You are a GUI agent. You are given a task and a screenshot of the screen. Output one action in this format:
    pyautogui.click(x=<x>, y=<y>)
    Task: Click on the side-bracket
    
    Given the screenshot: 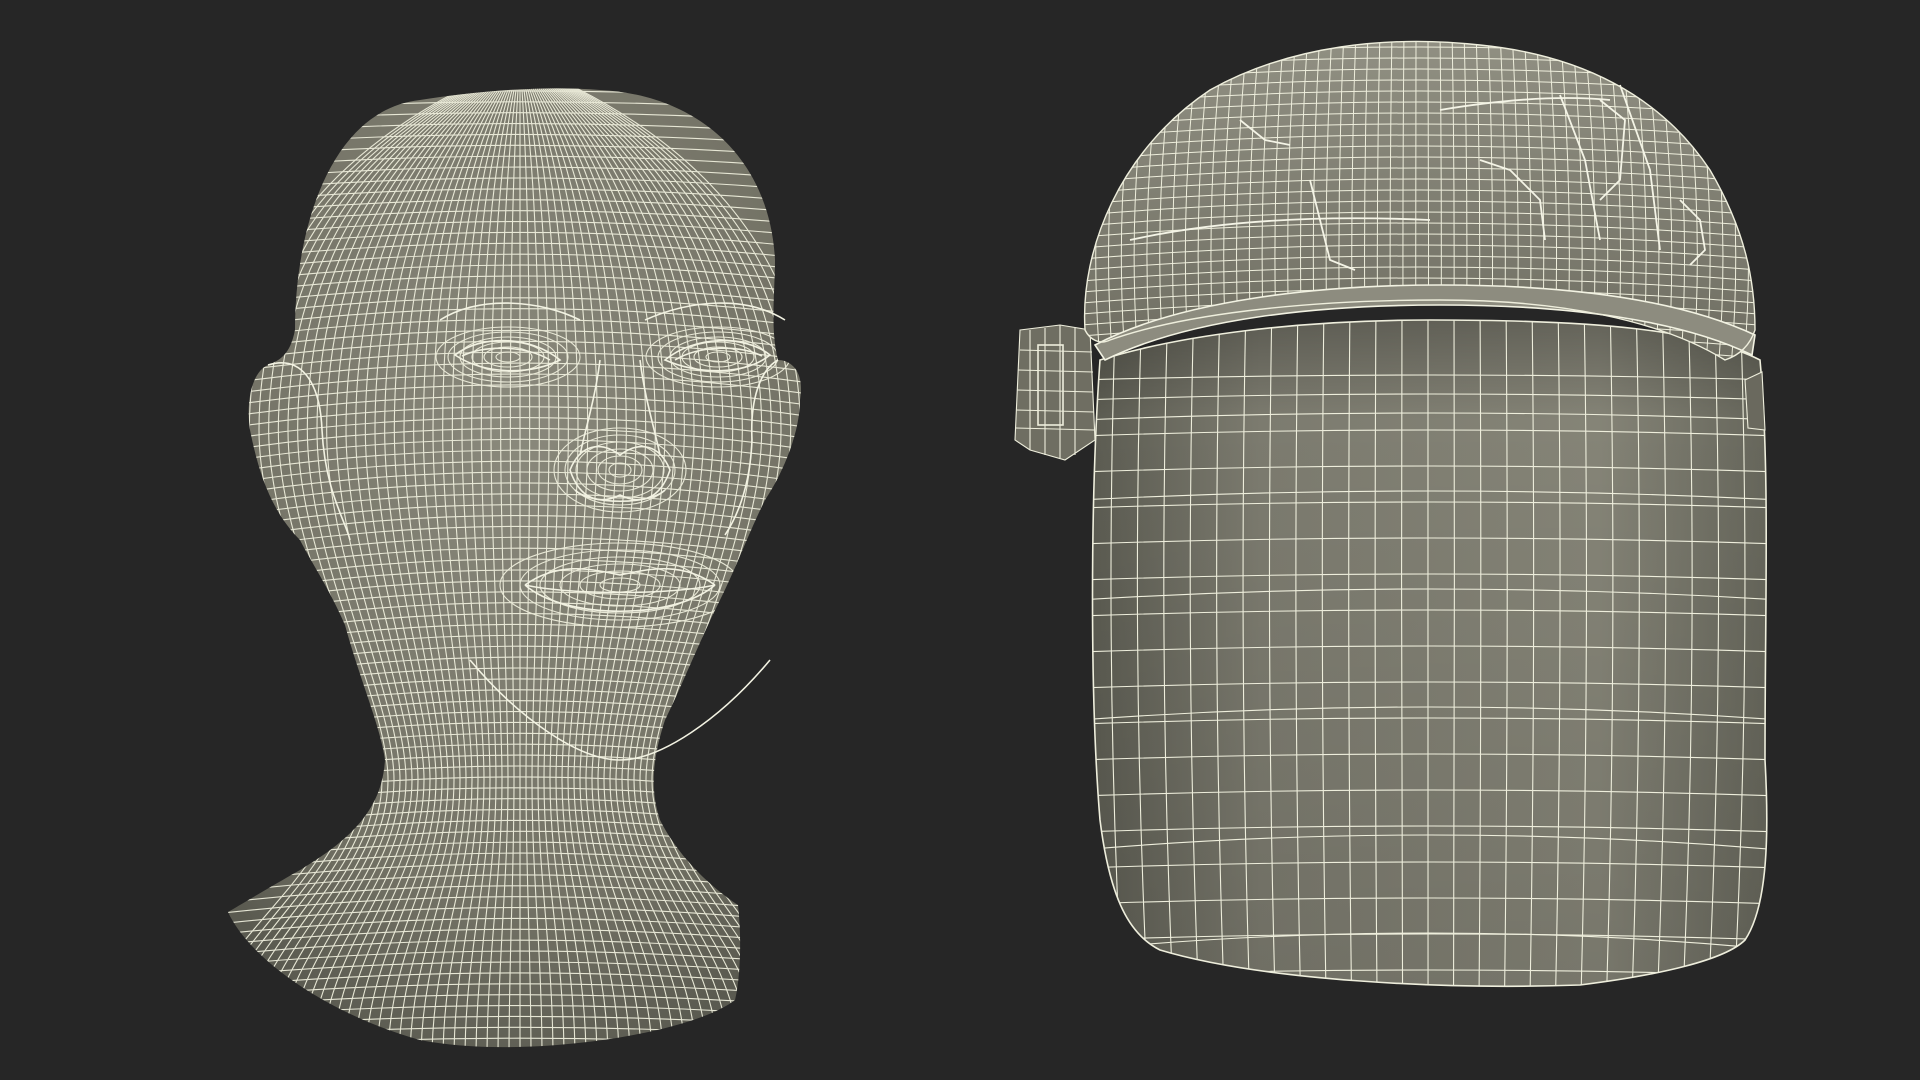 What is the action you would take?
    pyautogui.click(x=1755, y=401)
    